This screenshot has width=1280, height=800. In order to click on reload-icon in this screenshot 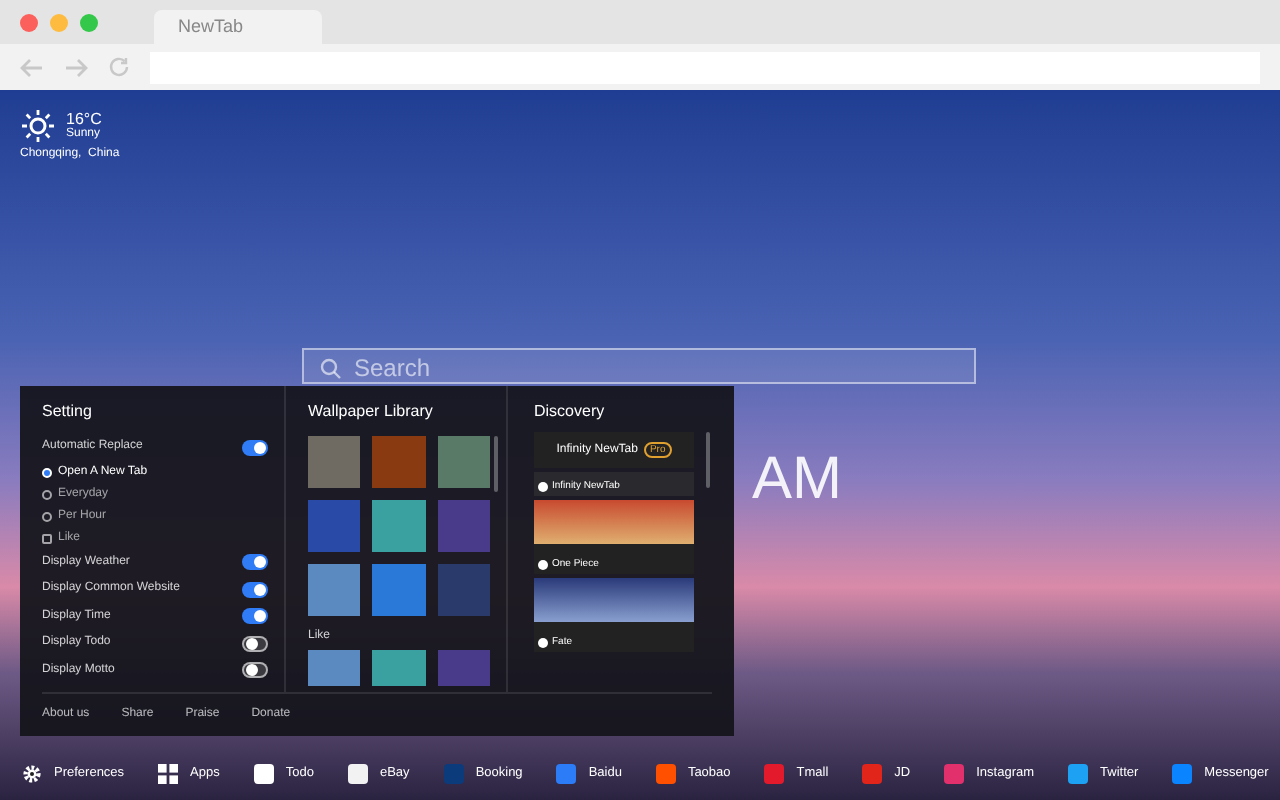, I will do `click(119, 67)`.